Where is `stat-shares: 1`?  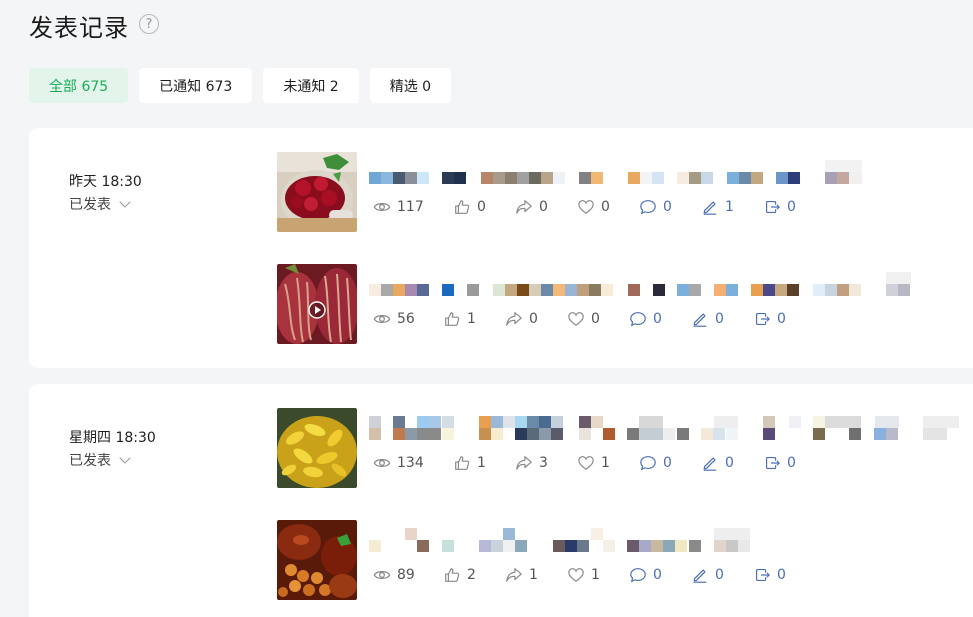 stat-shares: 1 is located at coordinates (536, 575).